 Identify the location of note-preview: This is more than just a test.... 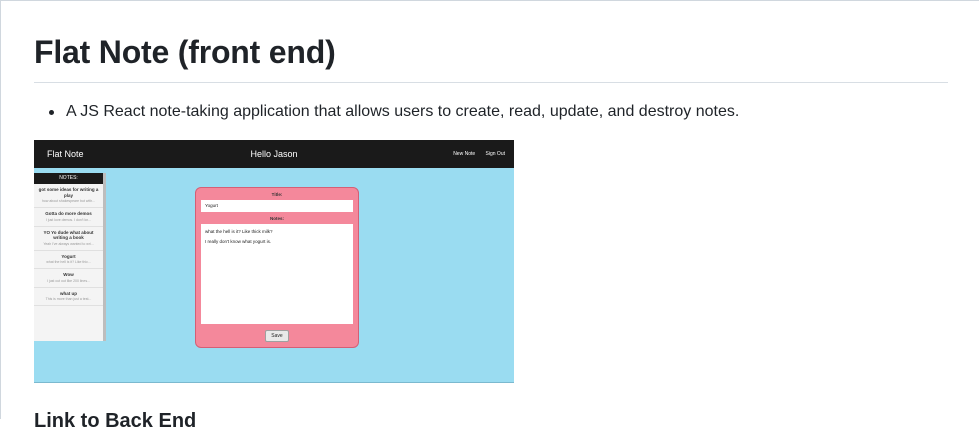
(68, 299).